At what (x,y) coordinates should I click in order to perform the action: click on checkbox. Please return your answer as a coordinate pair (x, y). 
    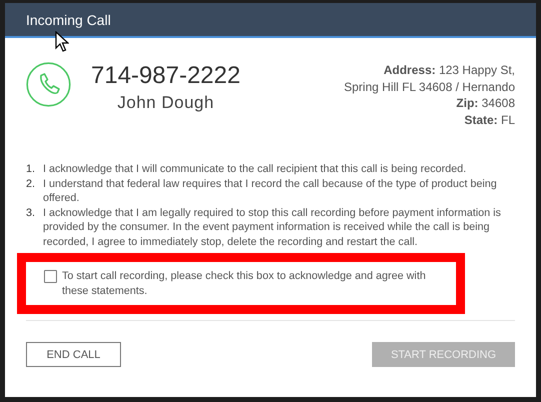
    Looking at the image, I should click on (50, 276).